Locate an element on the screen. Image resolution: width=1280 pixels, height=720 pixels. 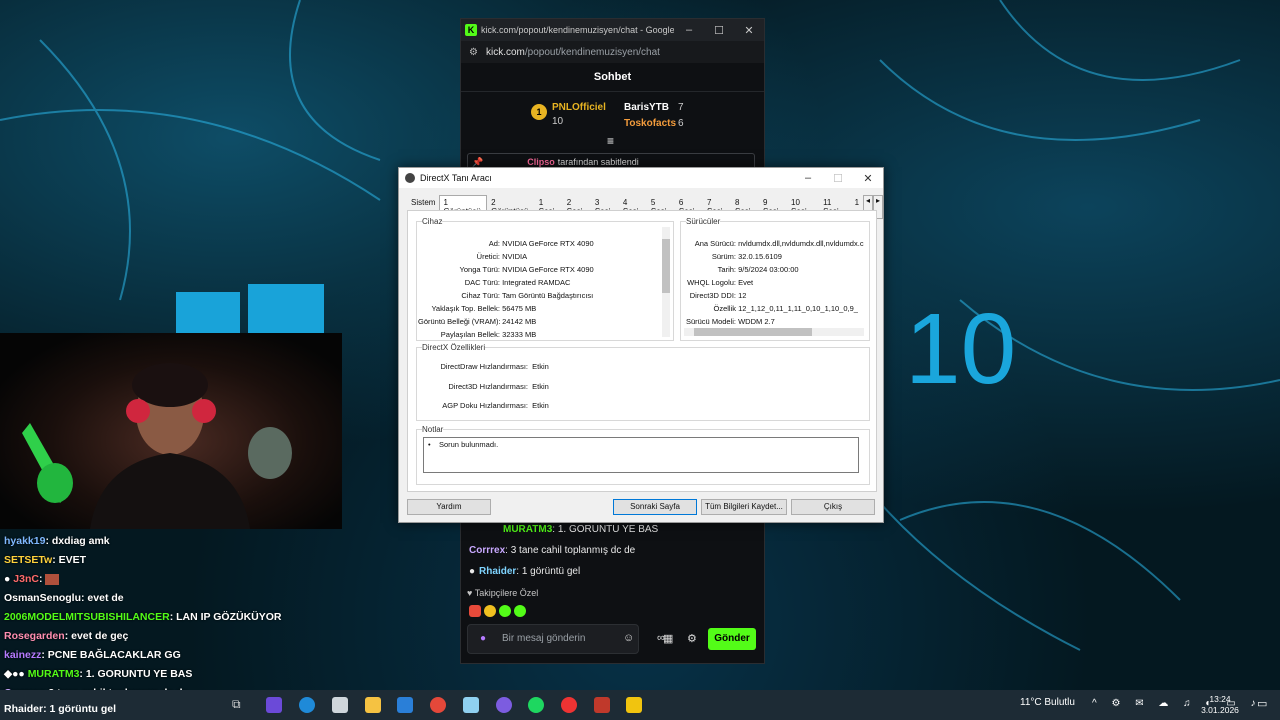
edge-icon is located at coordinates (307, 705).